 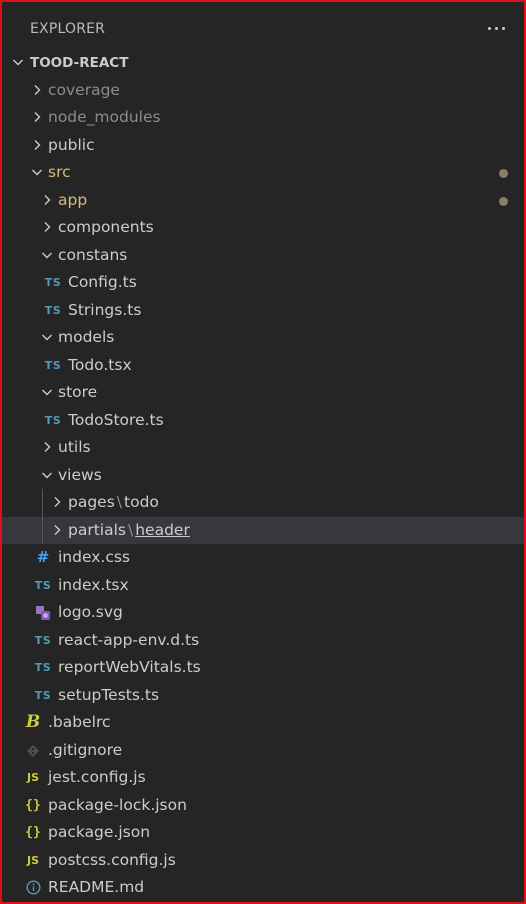 What do you see at coordinates (79, 63) in the screenshot?
I see `root-folder-label: TOOD-REACT` at bounding box center [79, 63].